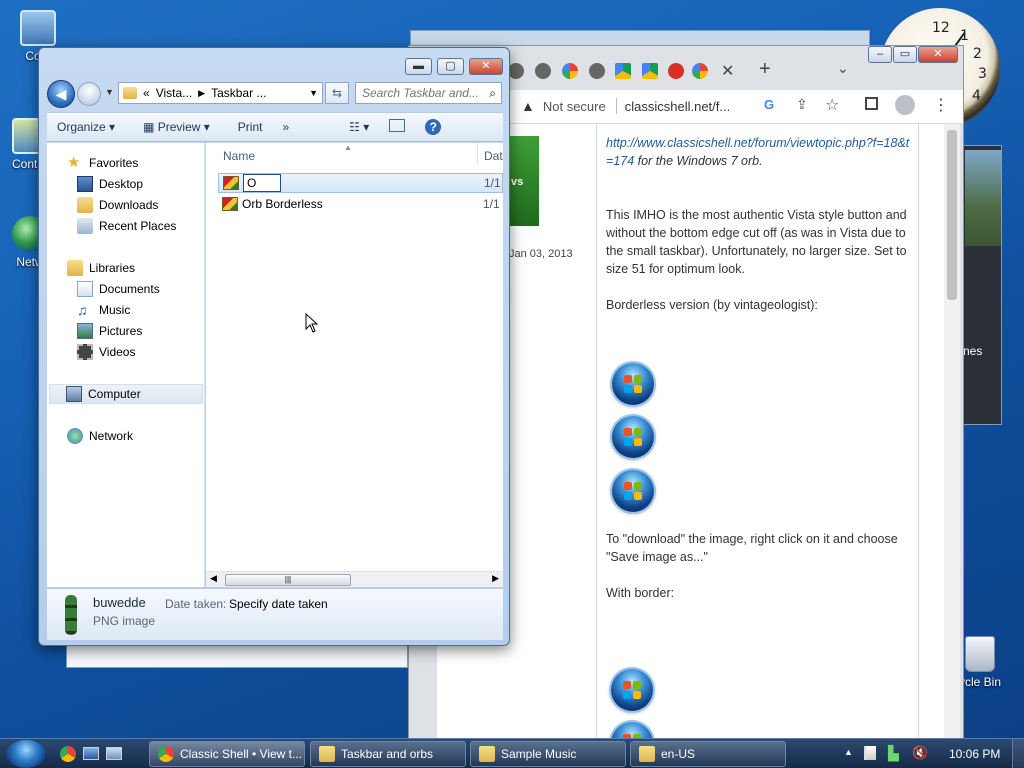 The width and height of the screenshot is (1024, 768). I want to click on help-button: ?, so click(433, 127).